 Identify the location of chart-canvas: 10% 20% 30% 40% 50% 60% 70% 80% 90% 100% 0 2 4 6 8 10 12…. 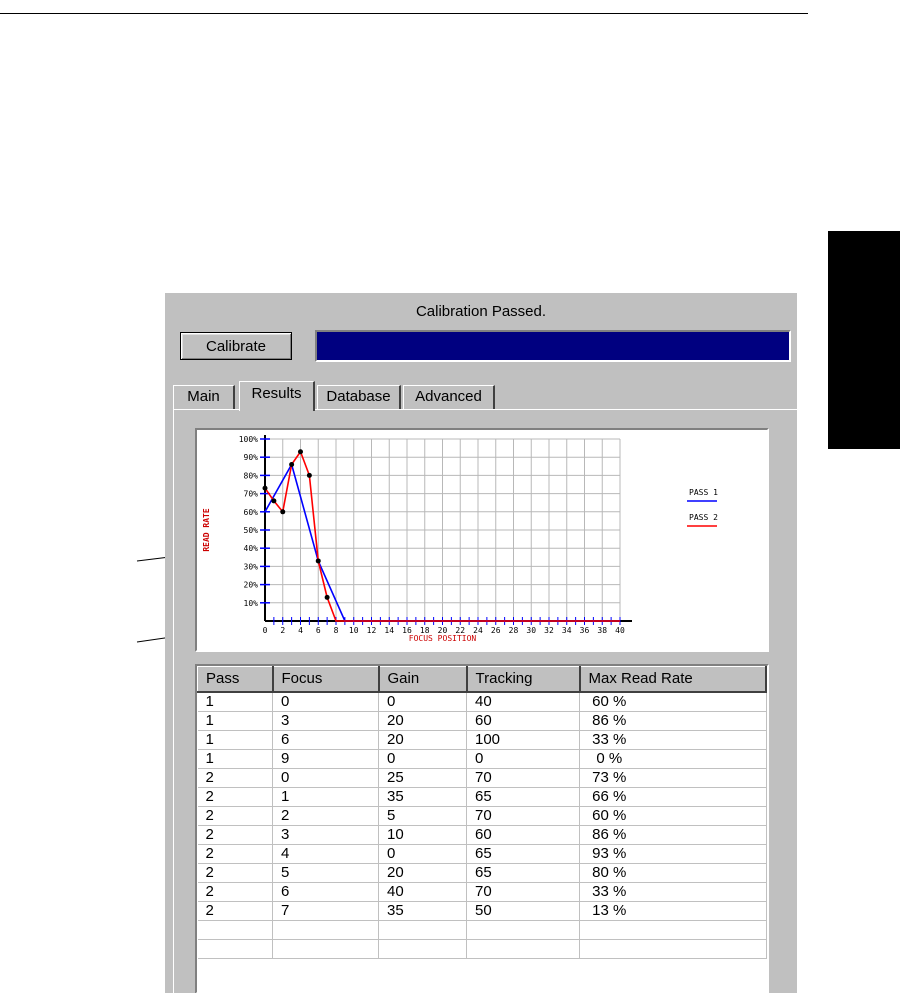
(460, 539).